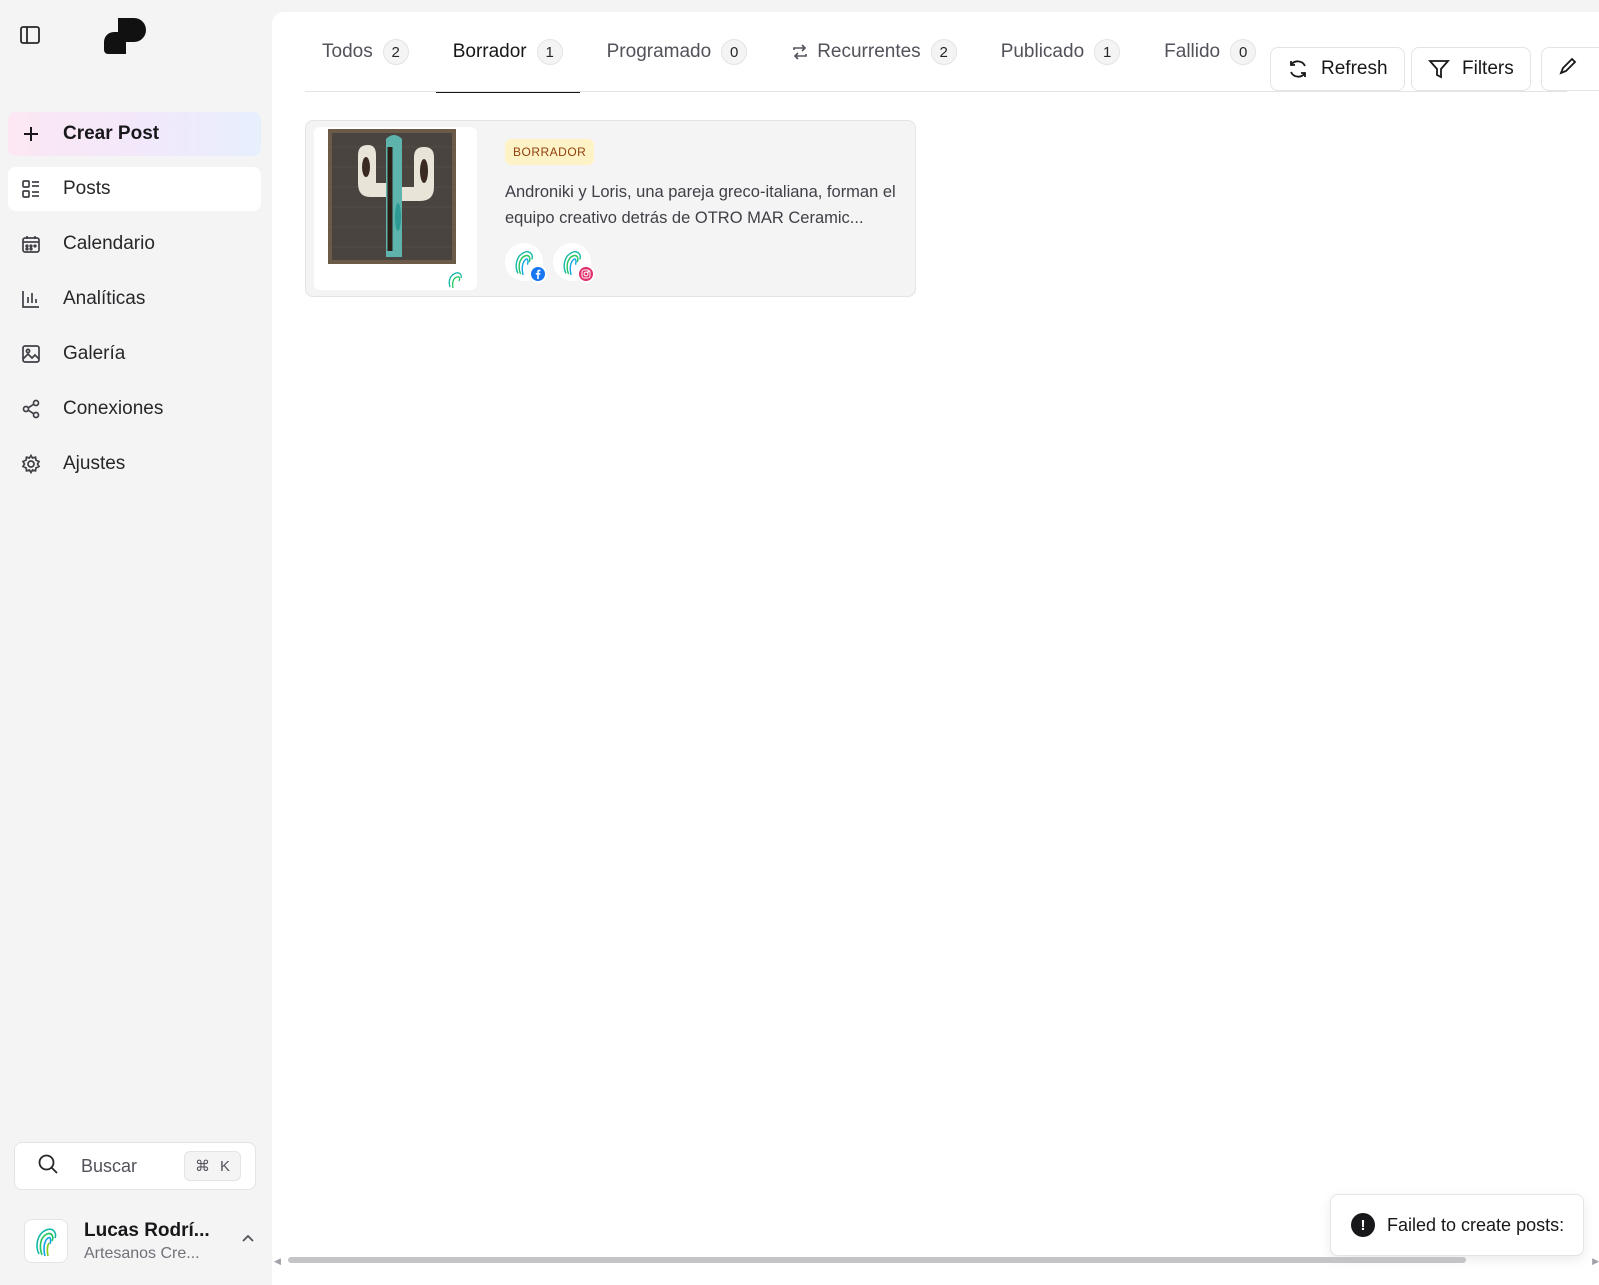  Describe the element at coordinates (1354, 68) in the screenshot. I see `refresh-label: Refresh` at that location.